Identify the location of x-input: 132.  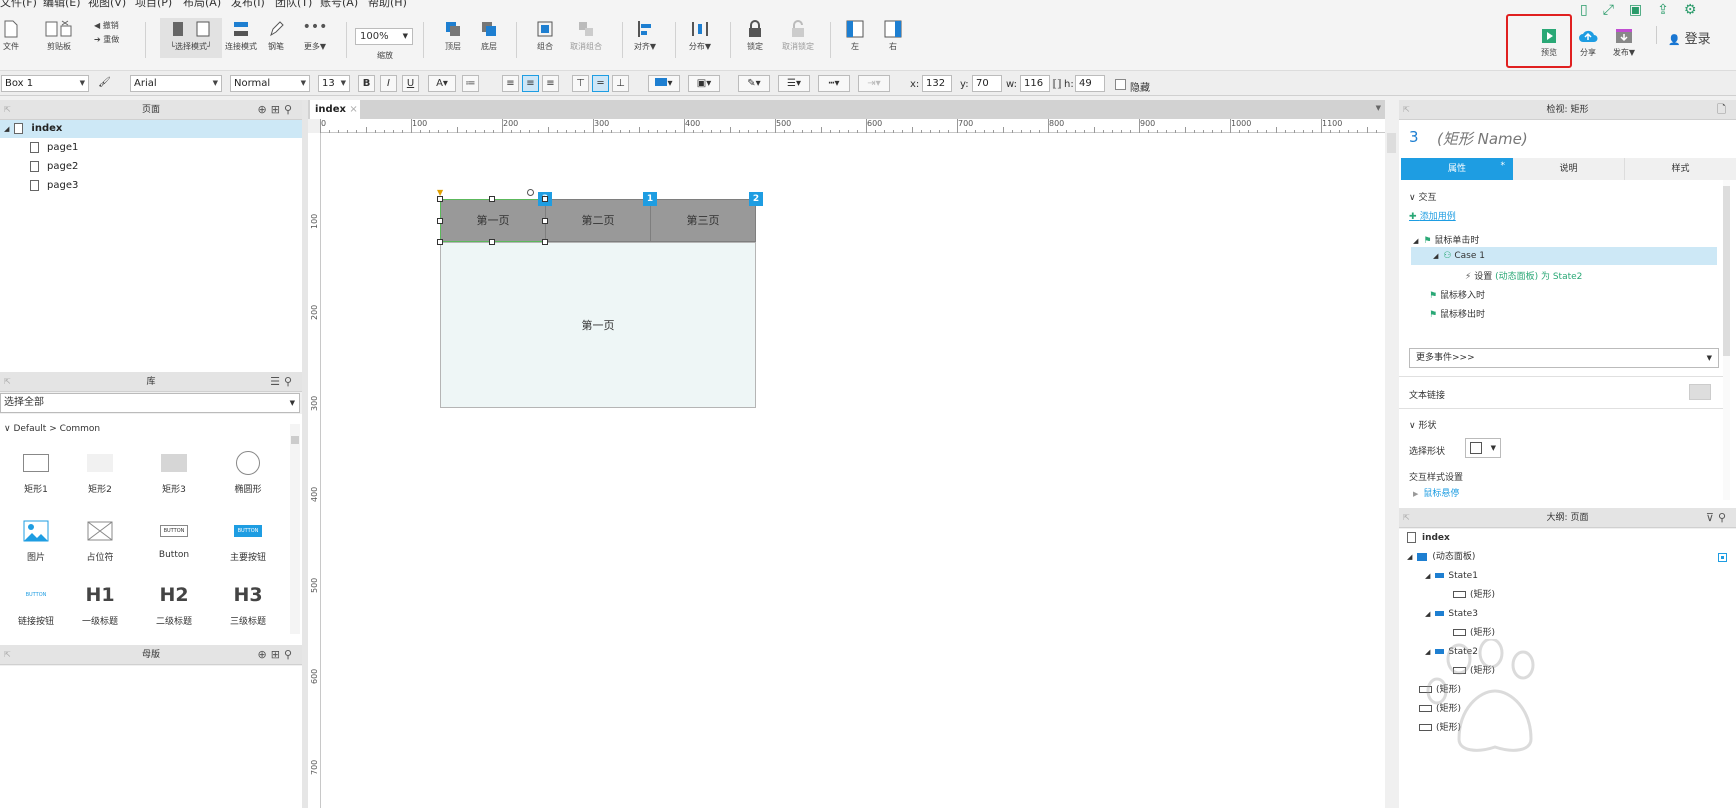
(937, 83).